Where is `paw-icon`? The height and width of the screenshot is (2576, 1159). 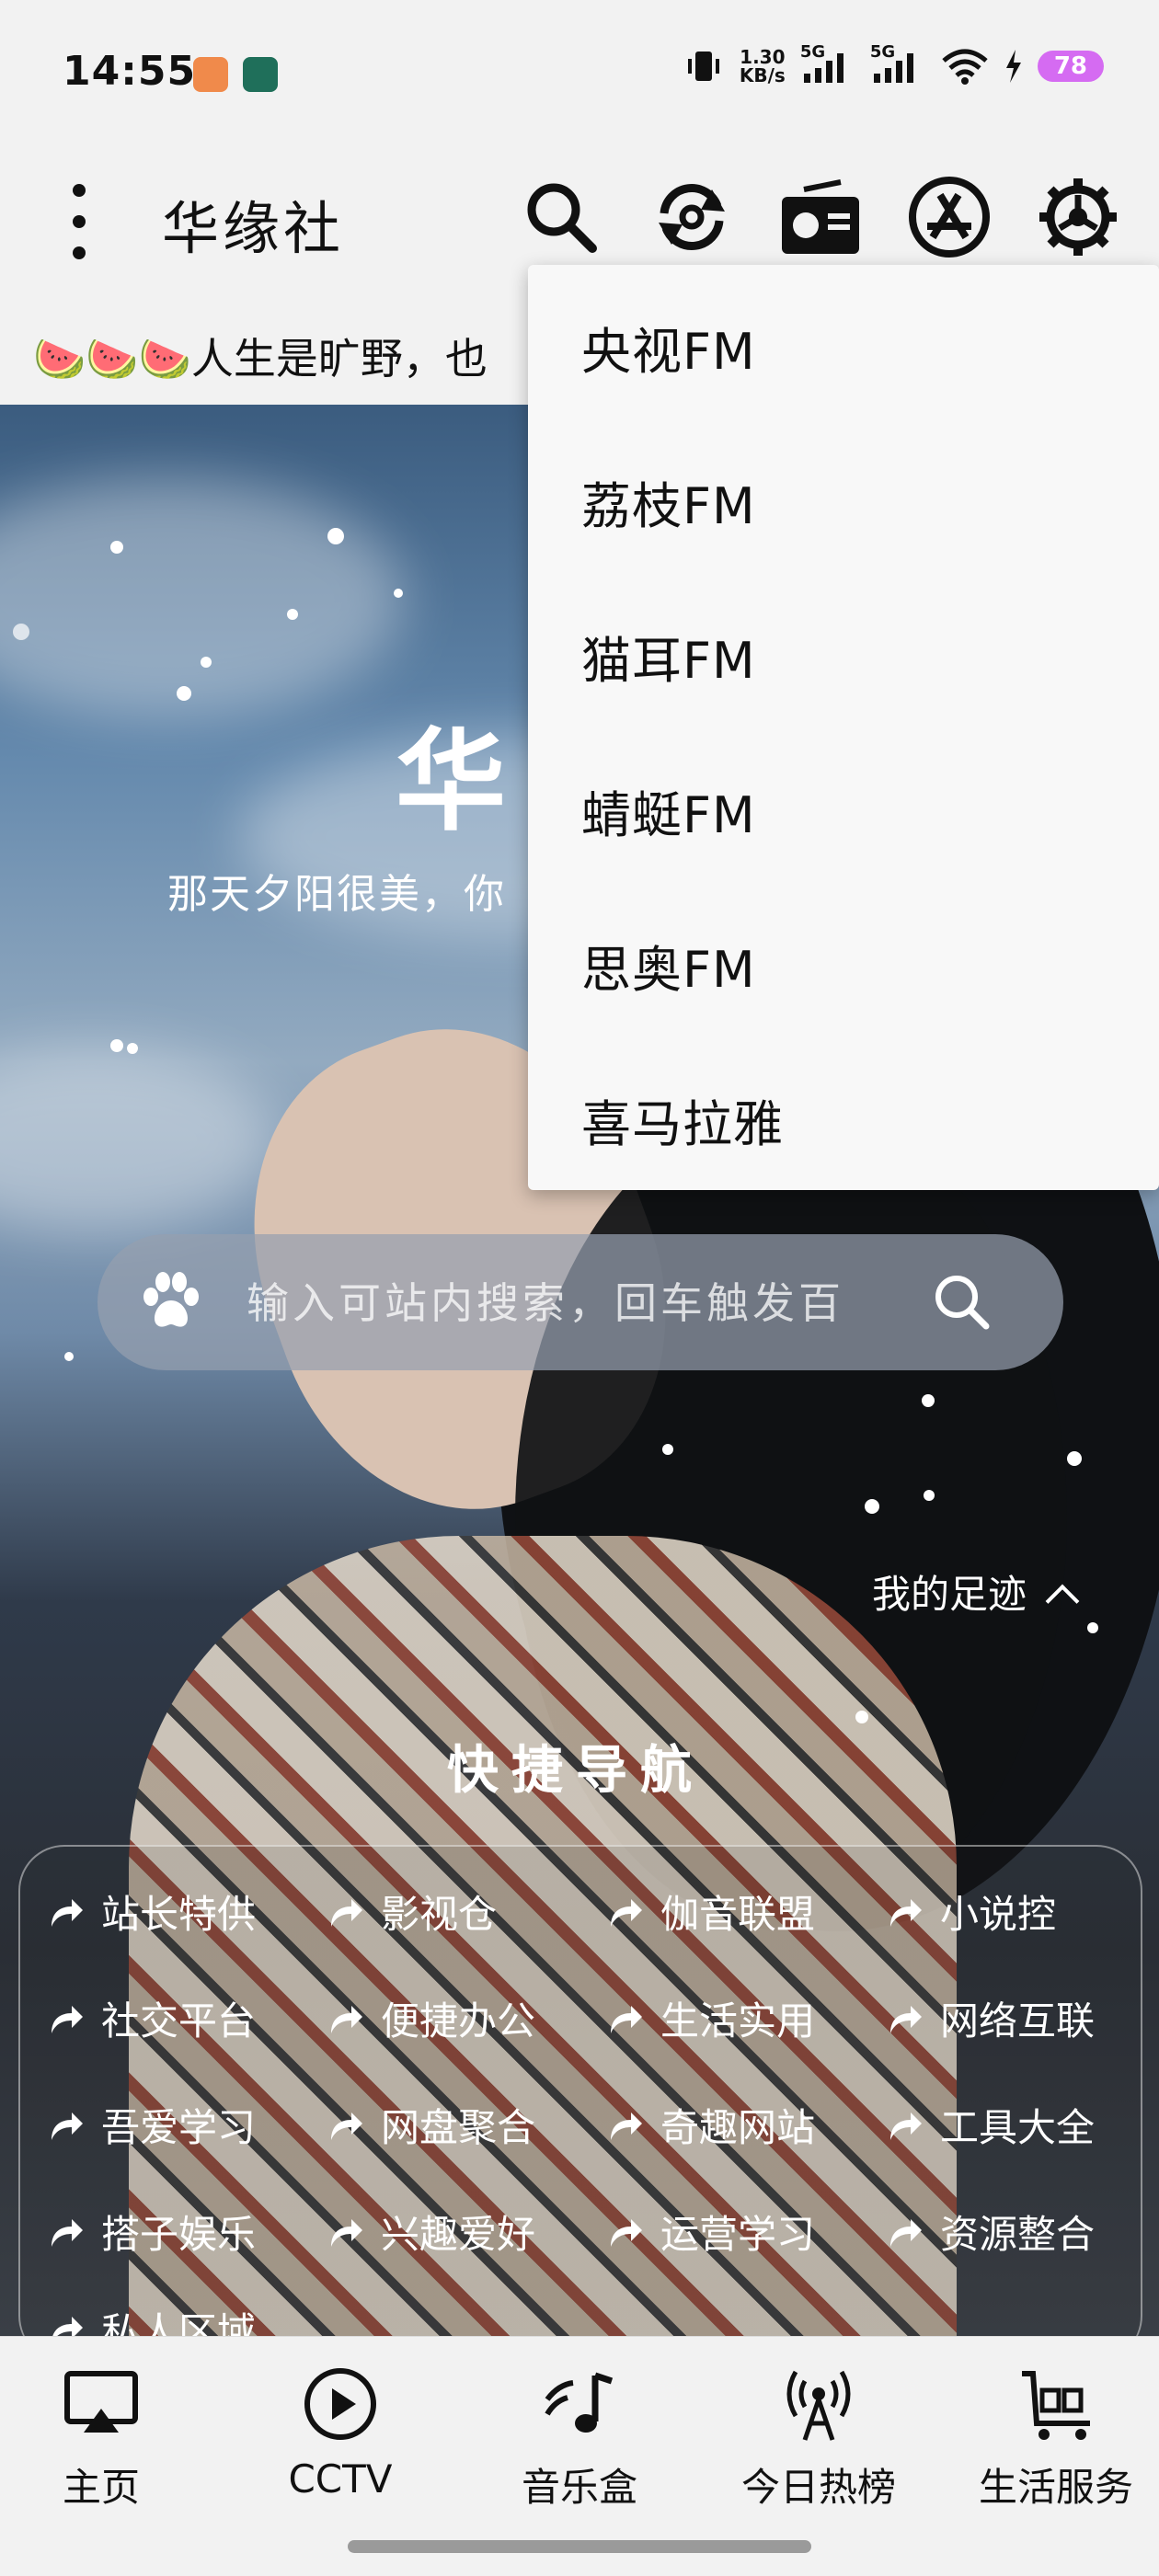
paw-icon is located at coordinates (171, 1300).